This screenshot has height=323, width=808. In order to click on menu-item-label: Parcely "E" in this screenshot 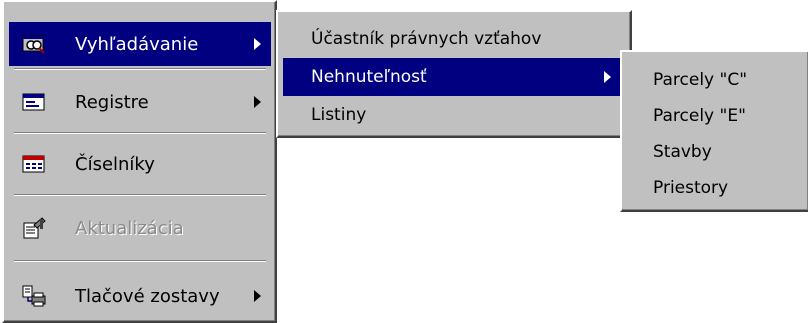, I will do `click(699, 116)`.